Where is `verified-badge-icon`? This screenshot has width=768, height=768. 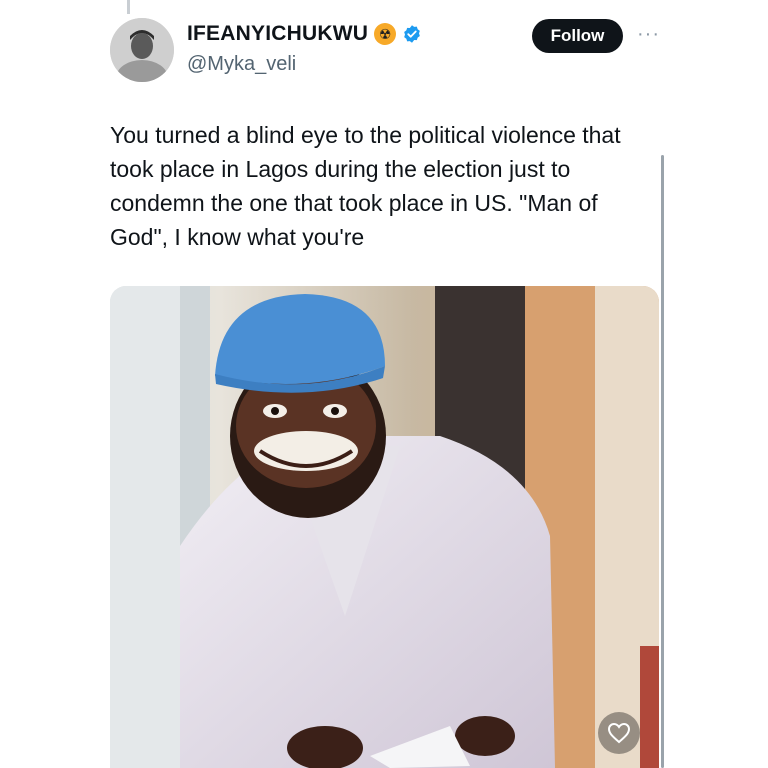
verified-badge-icon is located at coordinates (412, 34).